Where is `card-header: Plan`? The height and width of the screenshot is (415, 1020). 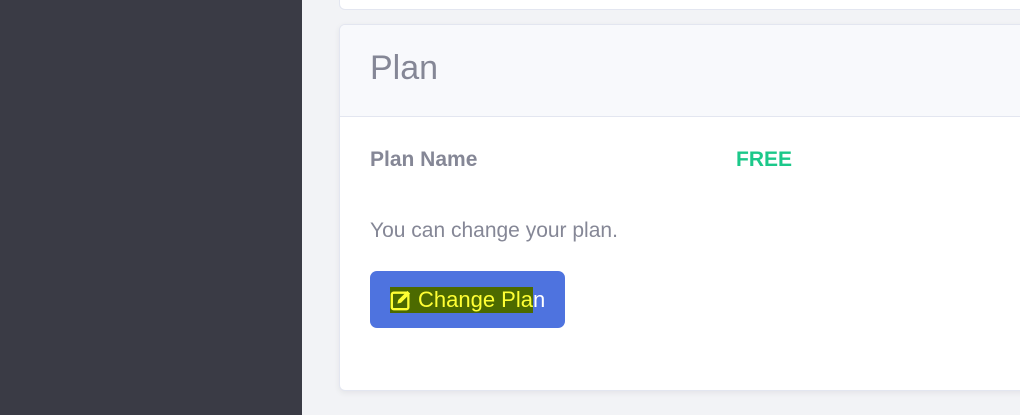
card-header: Plan is located at coordinates (680, 71).